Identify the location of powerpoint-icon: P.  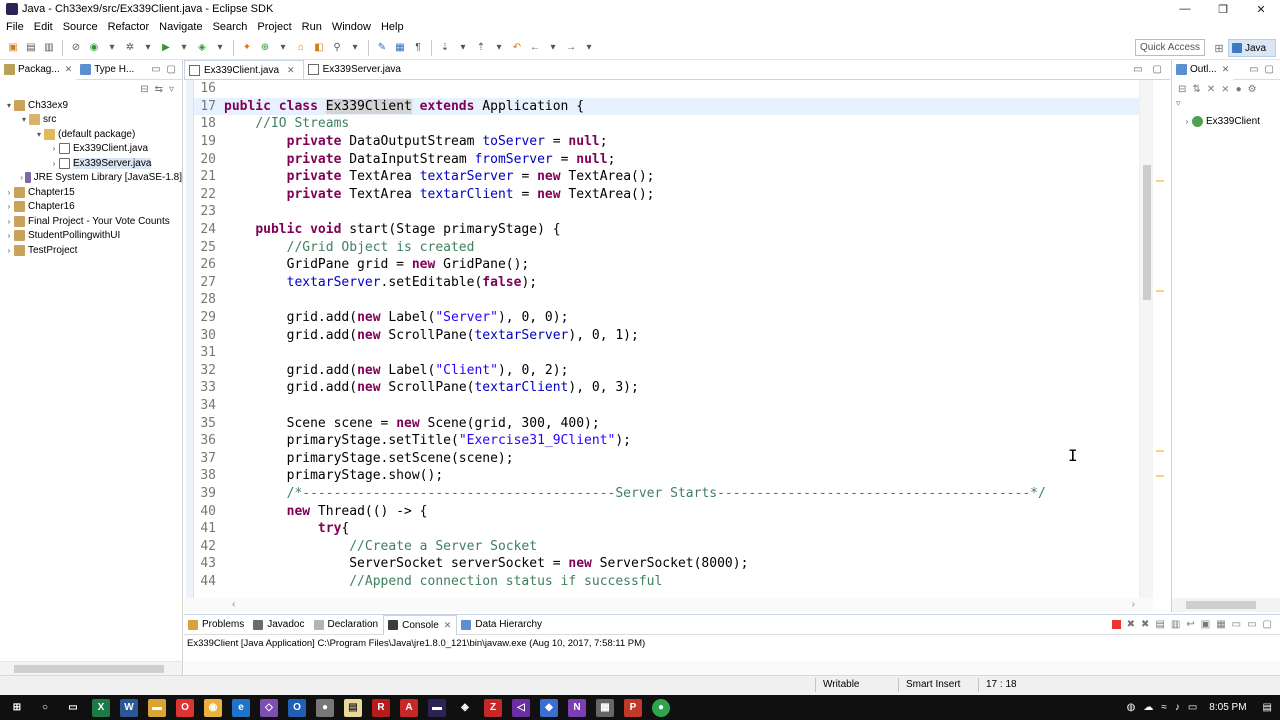
(633, 707).